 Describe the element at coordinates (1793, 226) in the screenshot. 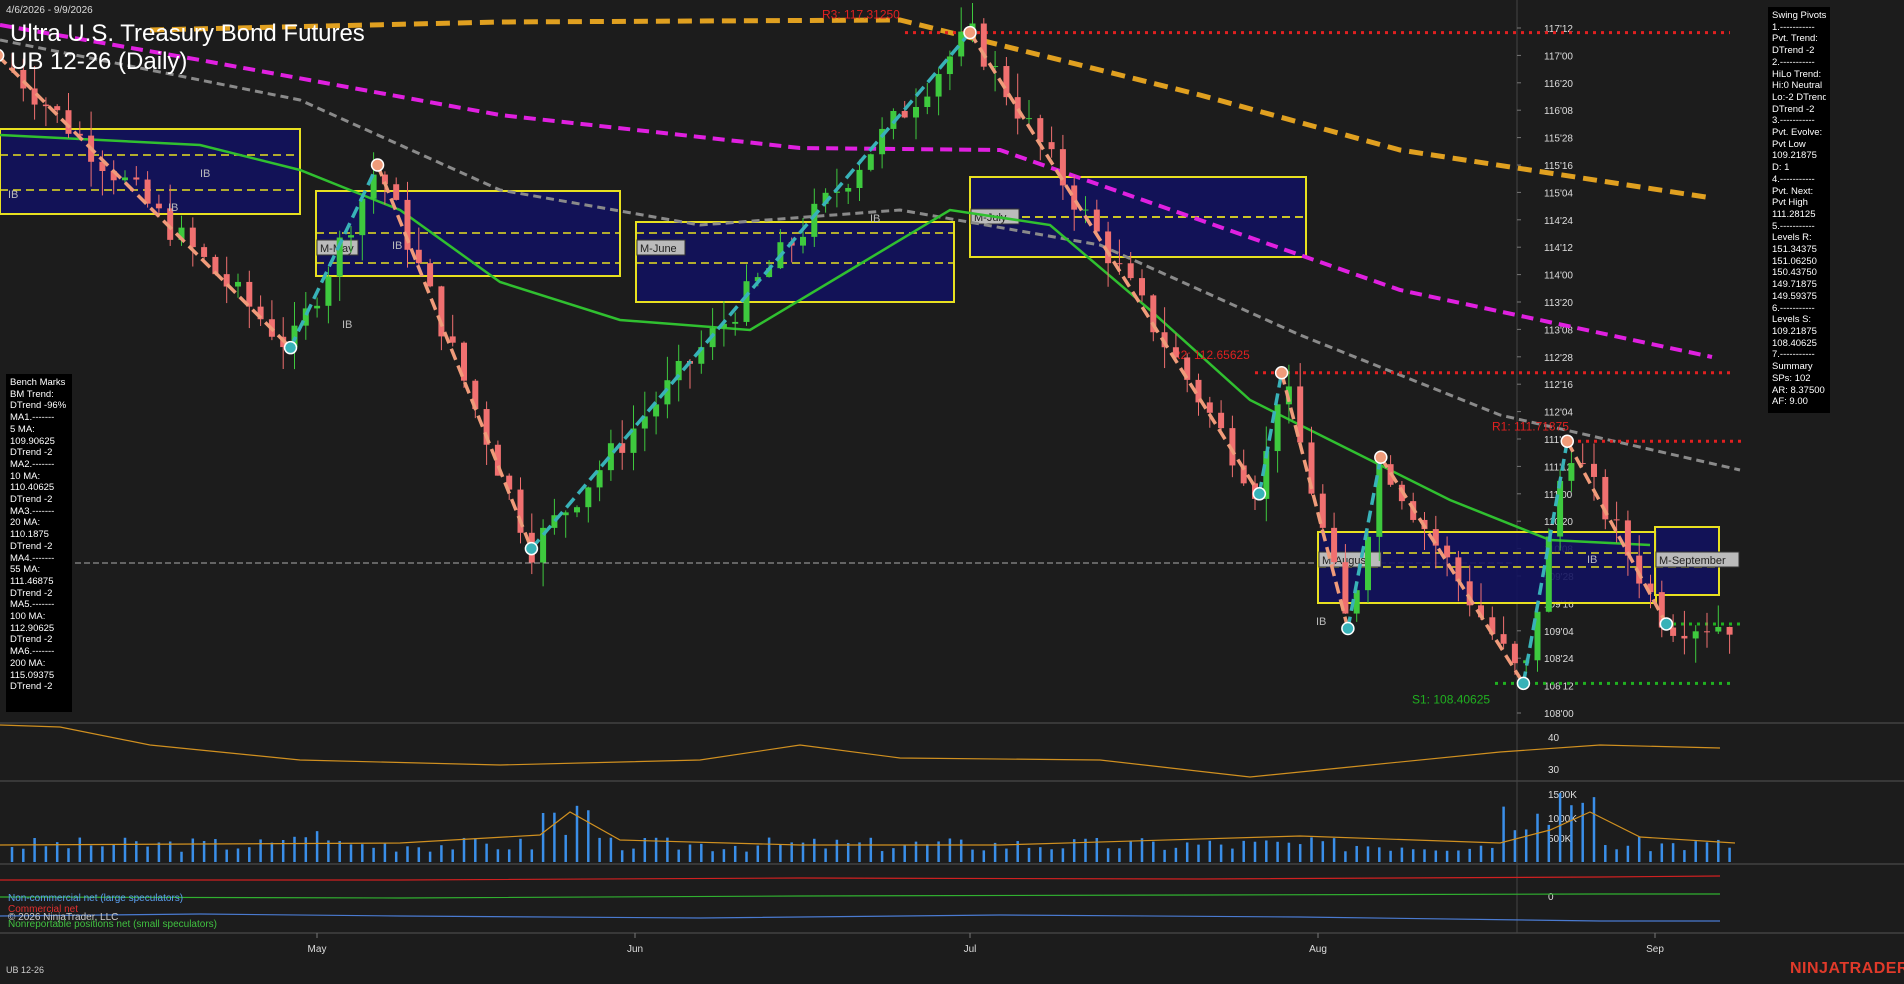

I see `swing-pivots-line: 5.-----------` at that location.